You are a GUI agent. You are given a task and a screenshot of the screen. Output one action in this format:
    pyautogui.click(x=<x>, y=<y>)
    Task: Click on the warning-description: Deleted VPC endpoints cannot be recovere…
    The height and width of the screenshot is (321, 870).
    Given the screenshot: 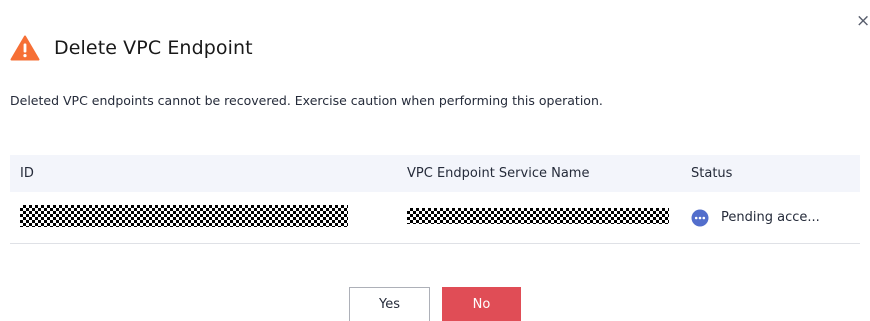 What is the action you would take?
    pyautogui.click(x=306, y=100)
    